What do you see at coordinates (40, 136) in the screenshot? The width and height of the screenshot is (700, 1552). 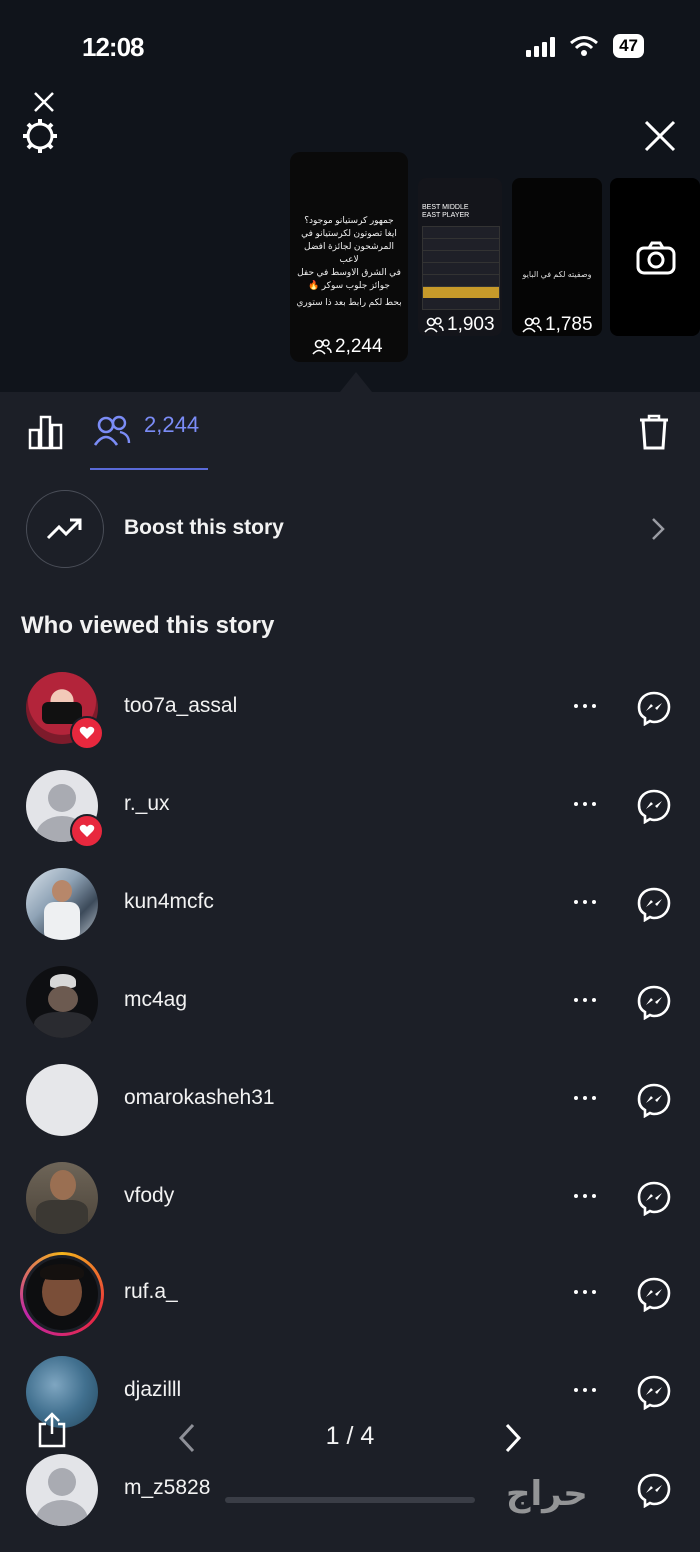 I see `settings-gear-icon` at bounding box center [40, 136].